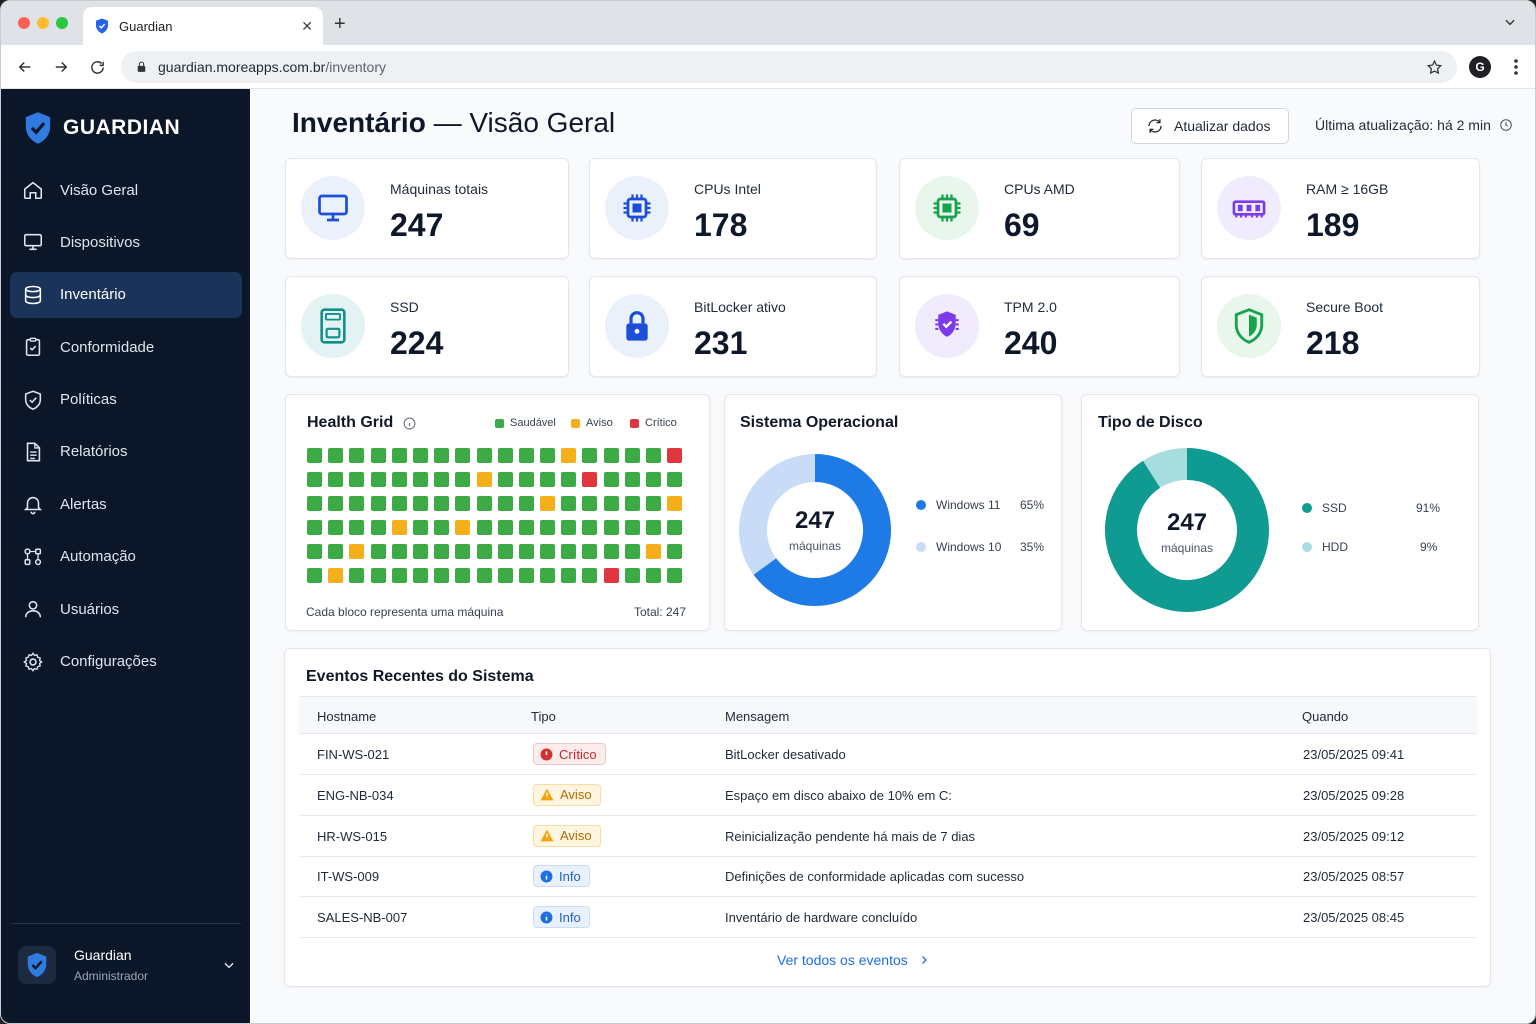 The image size is (1536, 1024). I want to click on column-header-tipo: Tipo, so click(543, 716).